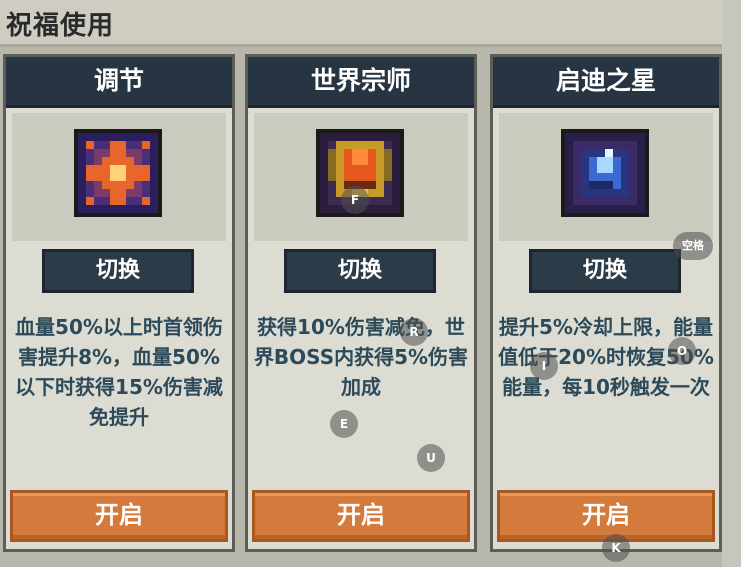 This screenshot has height=567, width=741. I want to click on radiant-star-icon, so click(118, 173).